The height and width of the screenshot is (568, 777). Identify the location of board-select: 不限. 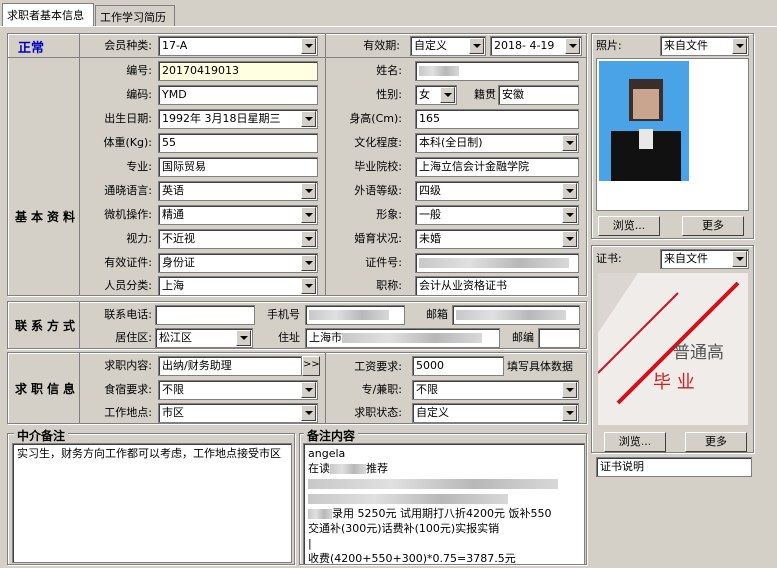
(238, 390).